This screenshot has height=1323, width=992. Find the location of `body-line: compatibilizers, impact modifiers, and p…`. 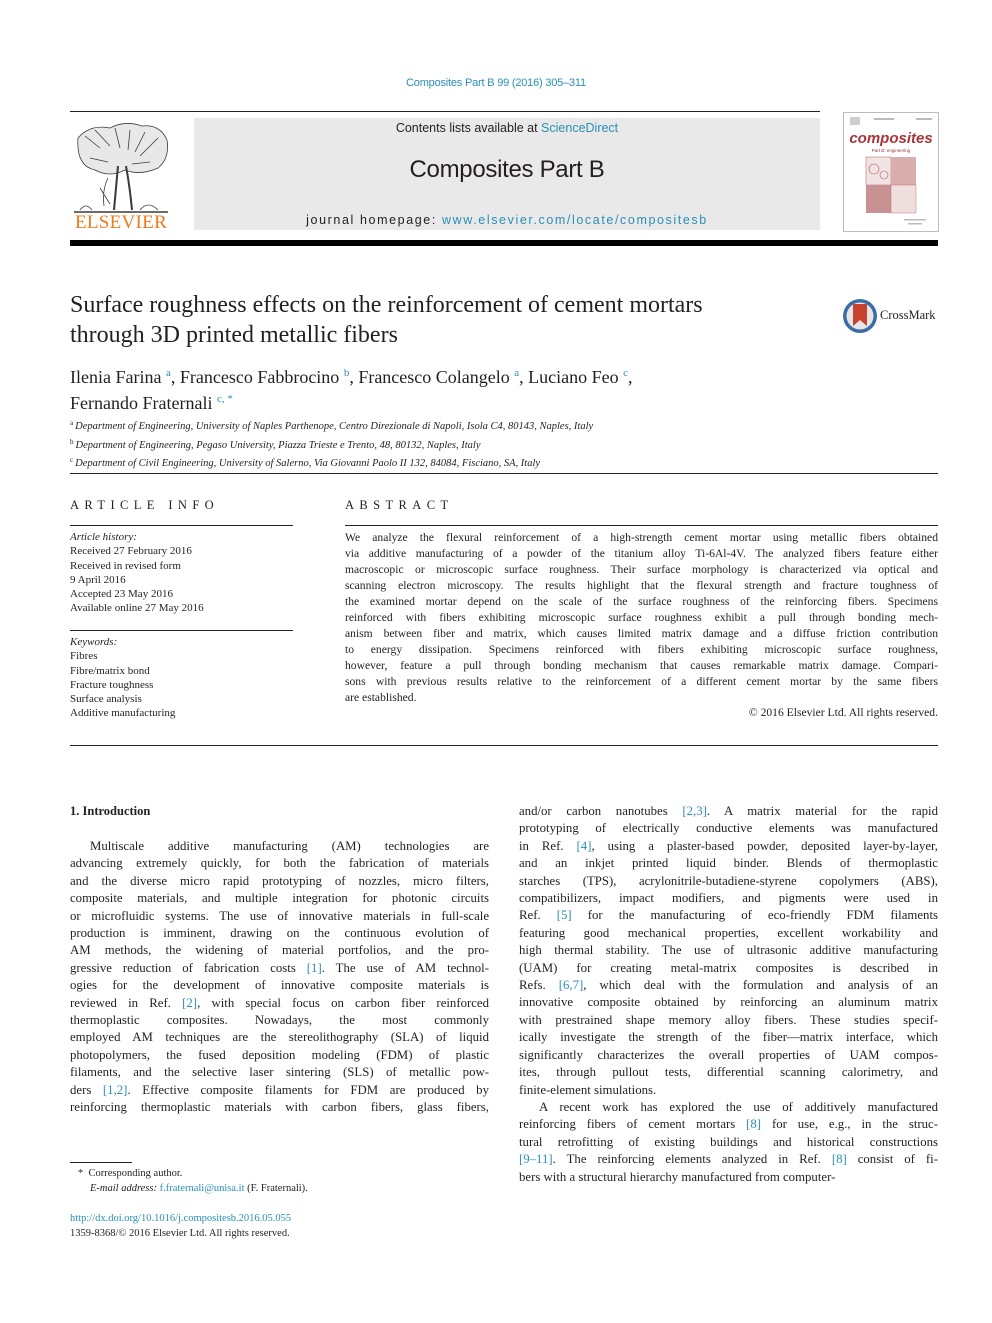

body-line: compatibilizers, impact modifiers, and p… is located at coordinates (728, 898).